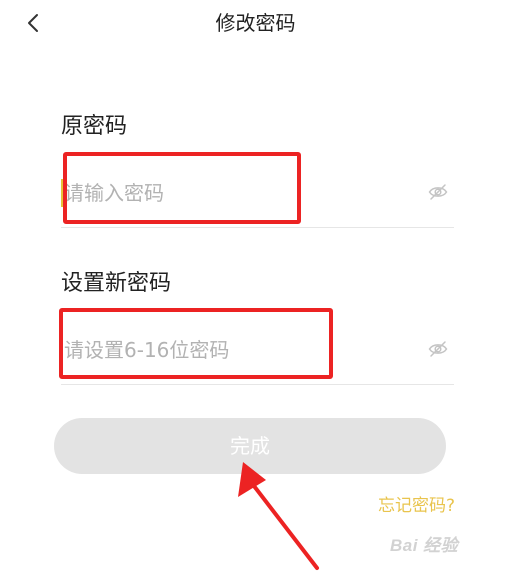  What do you see at coordinates (416, 506) in the screenshot?
I see `forgot-password-link: 忘记密码?` at bounding box center [416, 506].